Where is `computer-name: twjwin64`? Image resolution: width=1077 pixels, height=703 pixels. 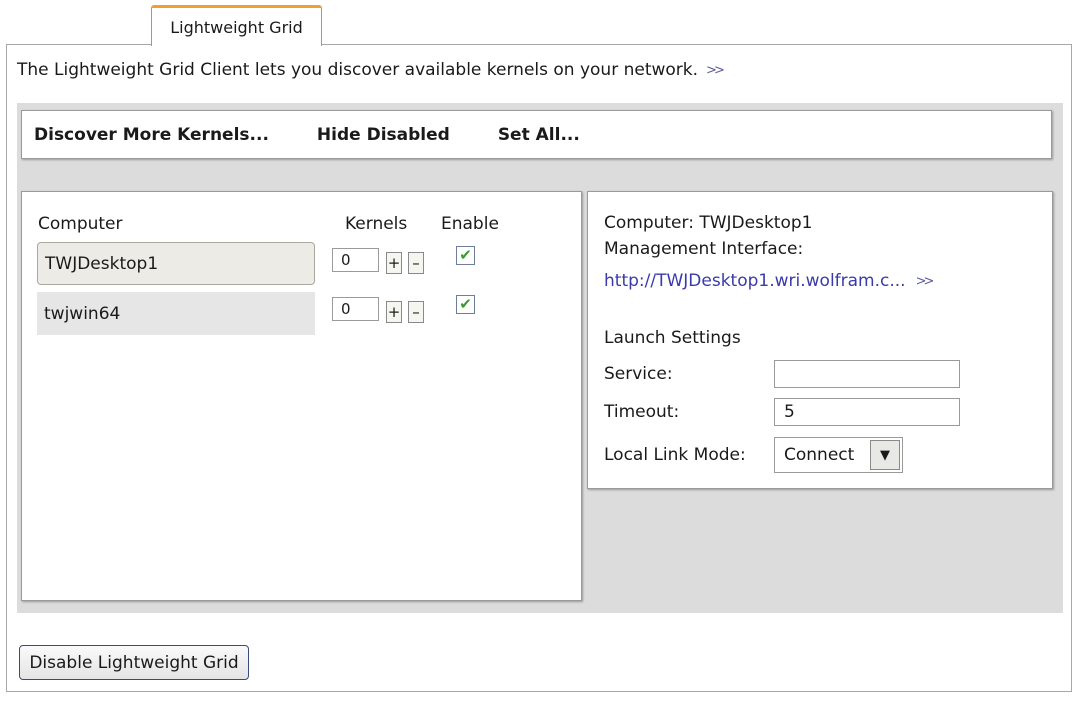
computer-name: twjwin64 is located at coordinates (82, 313).